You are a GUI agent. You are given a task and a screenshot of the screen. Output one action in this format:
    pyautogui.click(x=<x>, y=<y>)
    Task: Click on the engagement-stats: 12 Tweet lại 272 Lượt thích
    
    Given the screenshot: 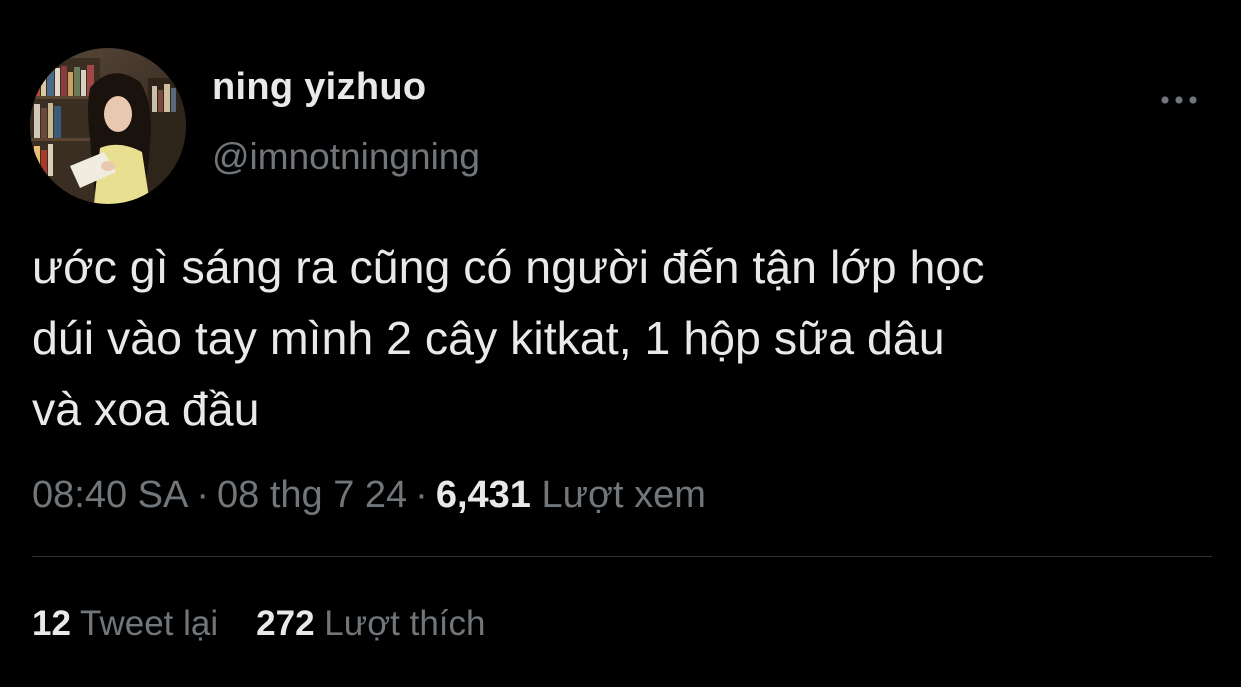 What is the action you would take?
    pyautogui.click(x=258, y=624)
    